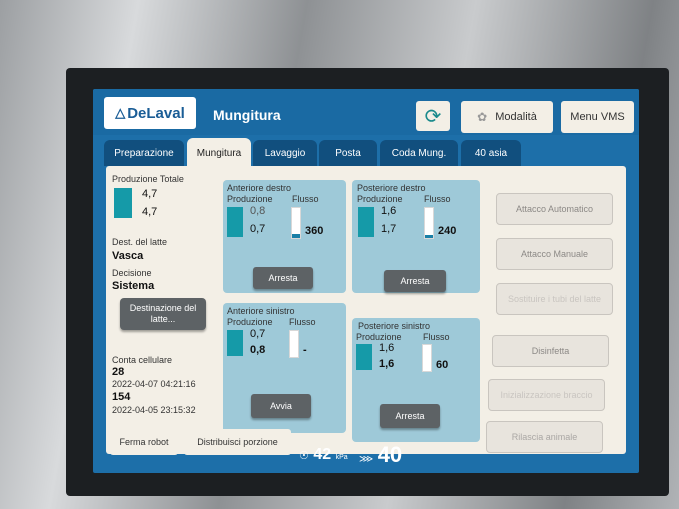  Describe the element at coordinates (442, 365) in the screenshot. I see `flow-value: 60` at that location.